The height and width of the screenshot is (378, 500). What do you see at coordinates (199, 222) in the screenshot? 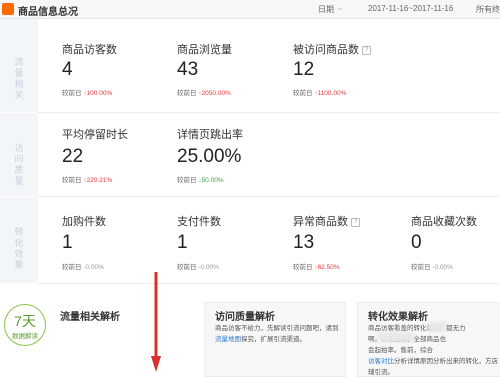
I see `metric-label-paid-items: 支付件数` at bounding box center [199, 222].